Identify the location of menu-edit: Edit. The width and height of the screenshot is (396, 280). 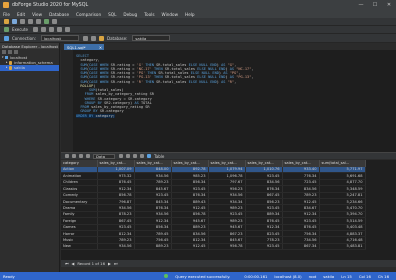
(21, 14).